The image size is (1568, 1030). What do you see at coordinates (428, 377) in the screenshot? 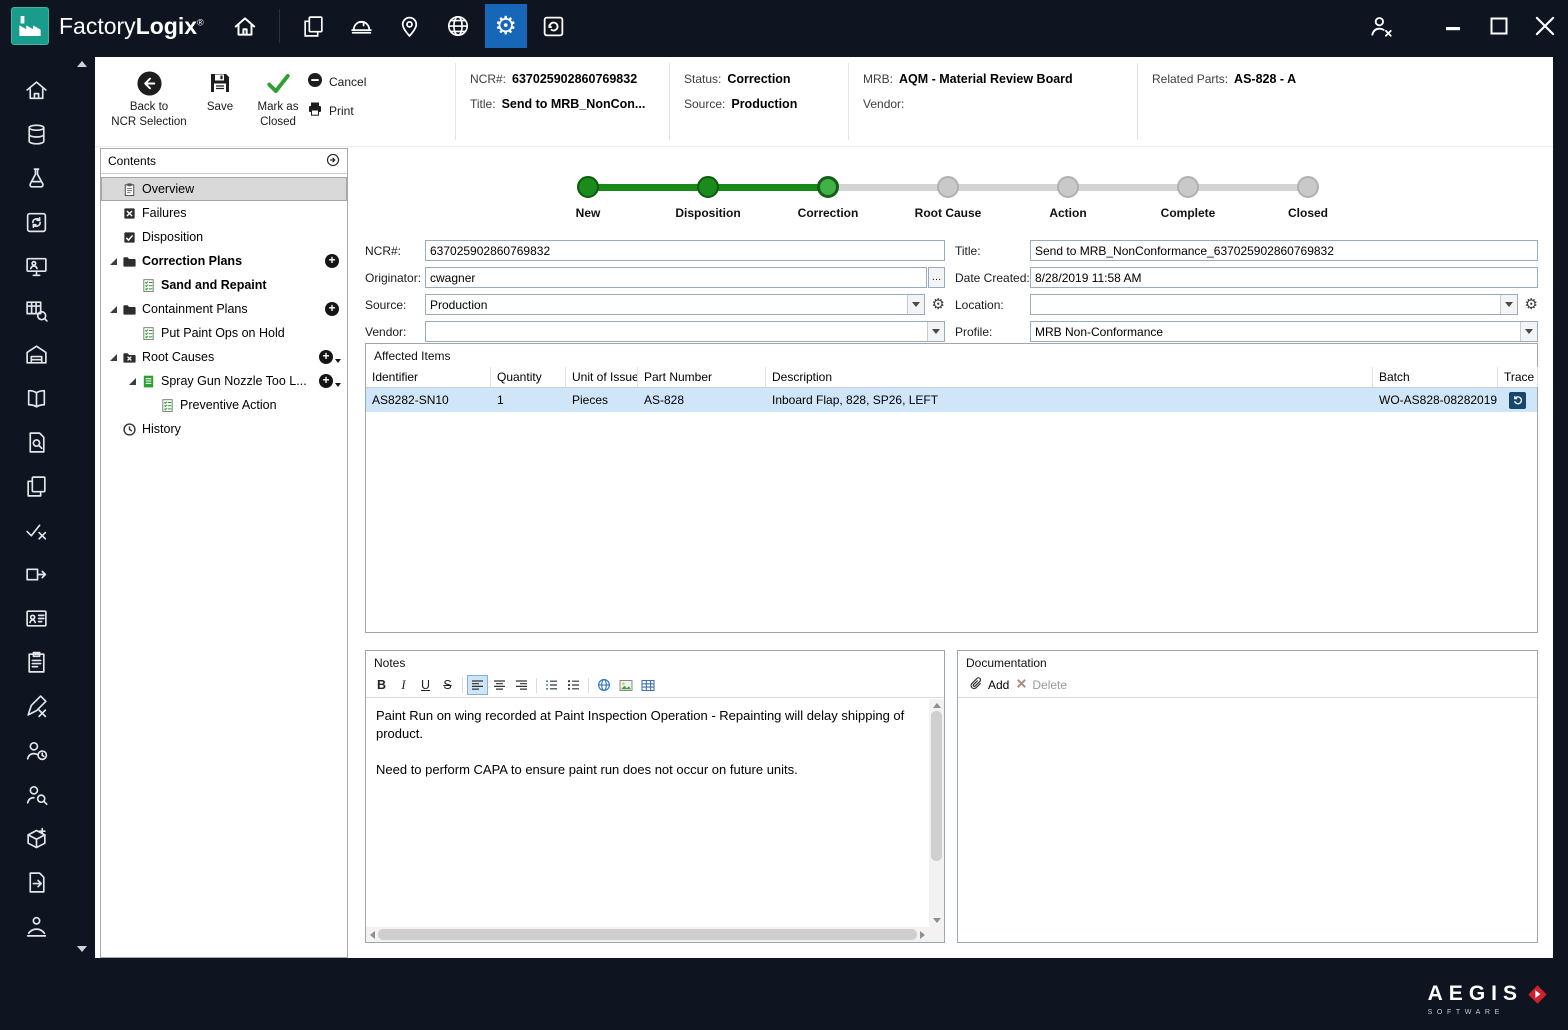
I see `column-header-identifier: Identifier` at bounding box center [428, 377].